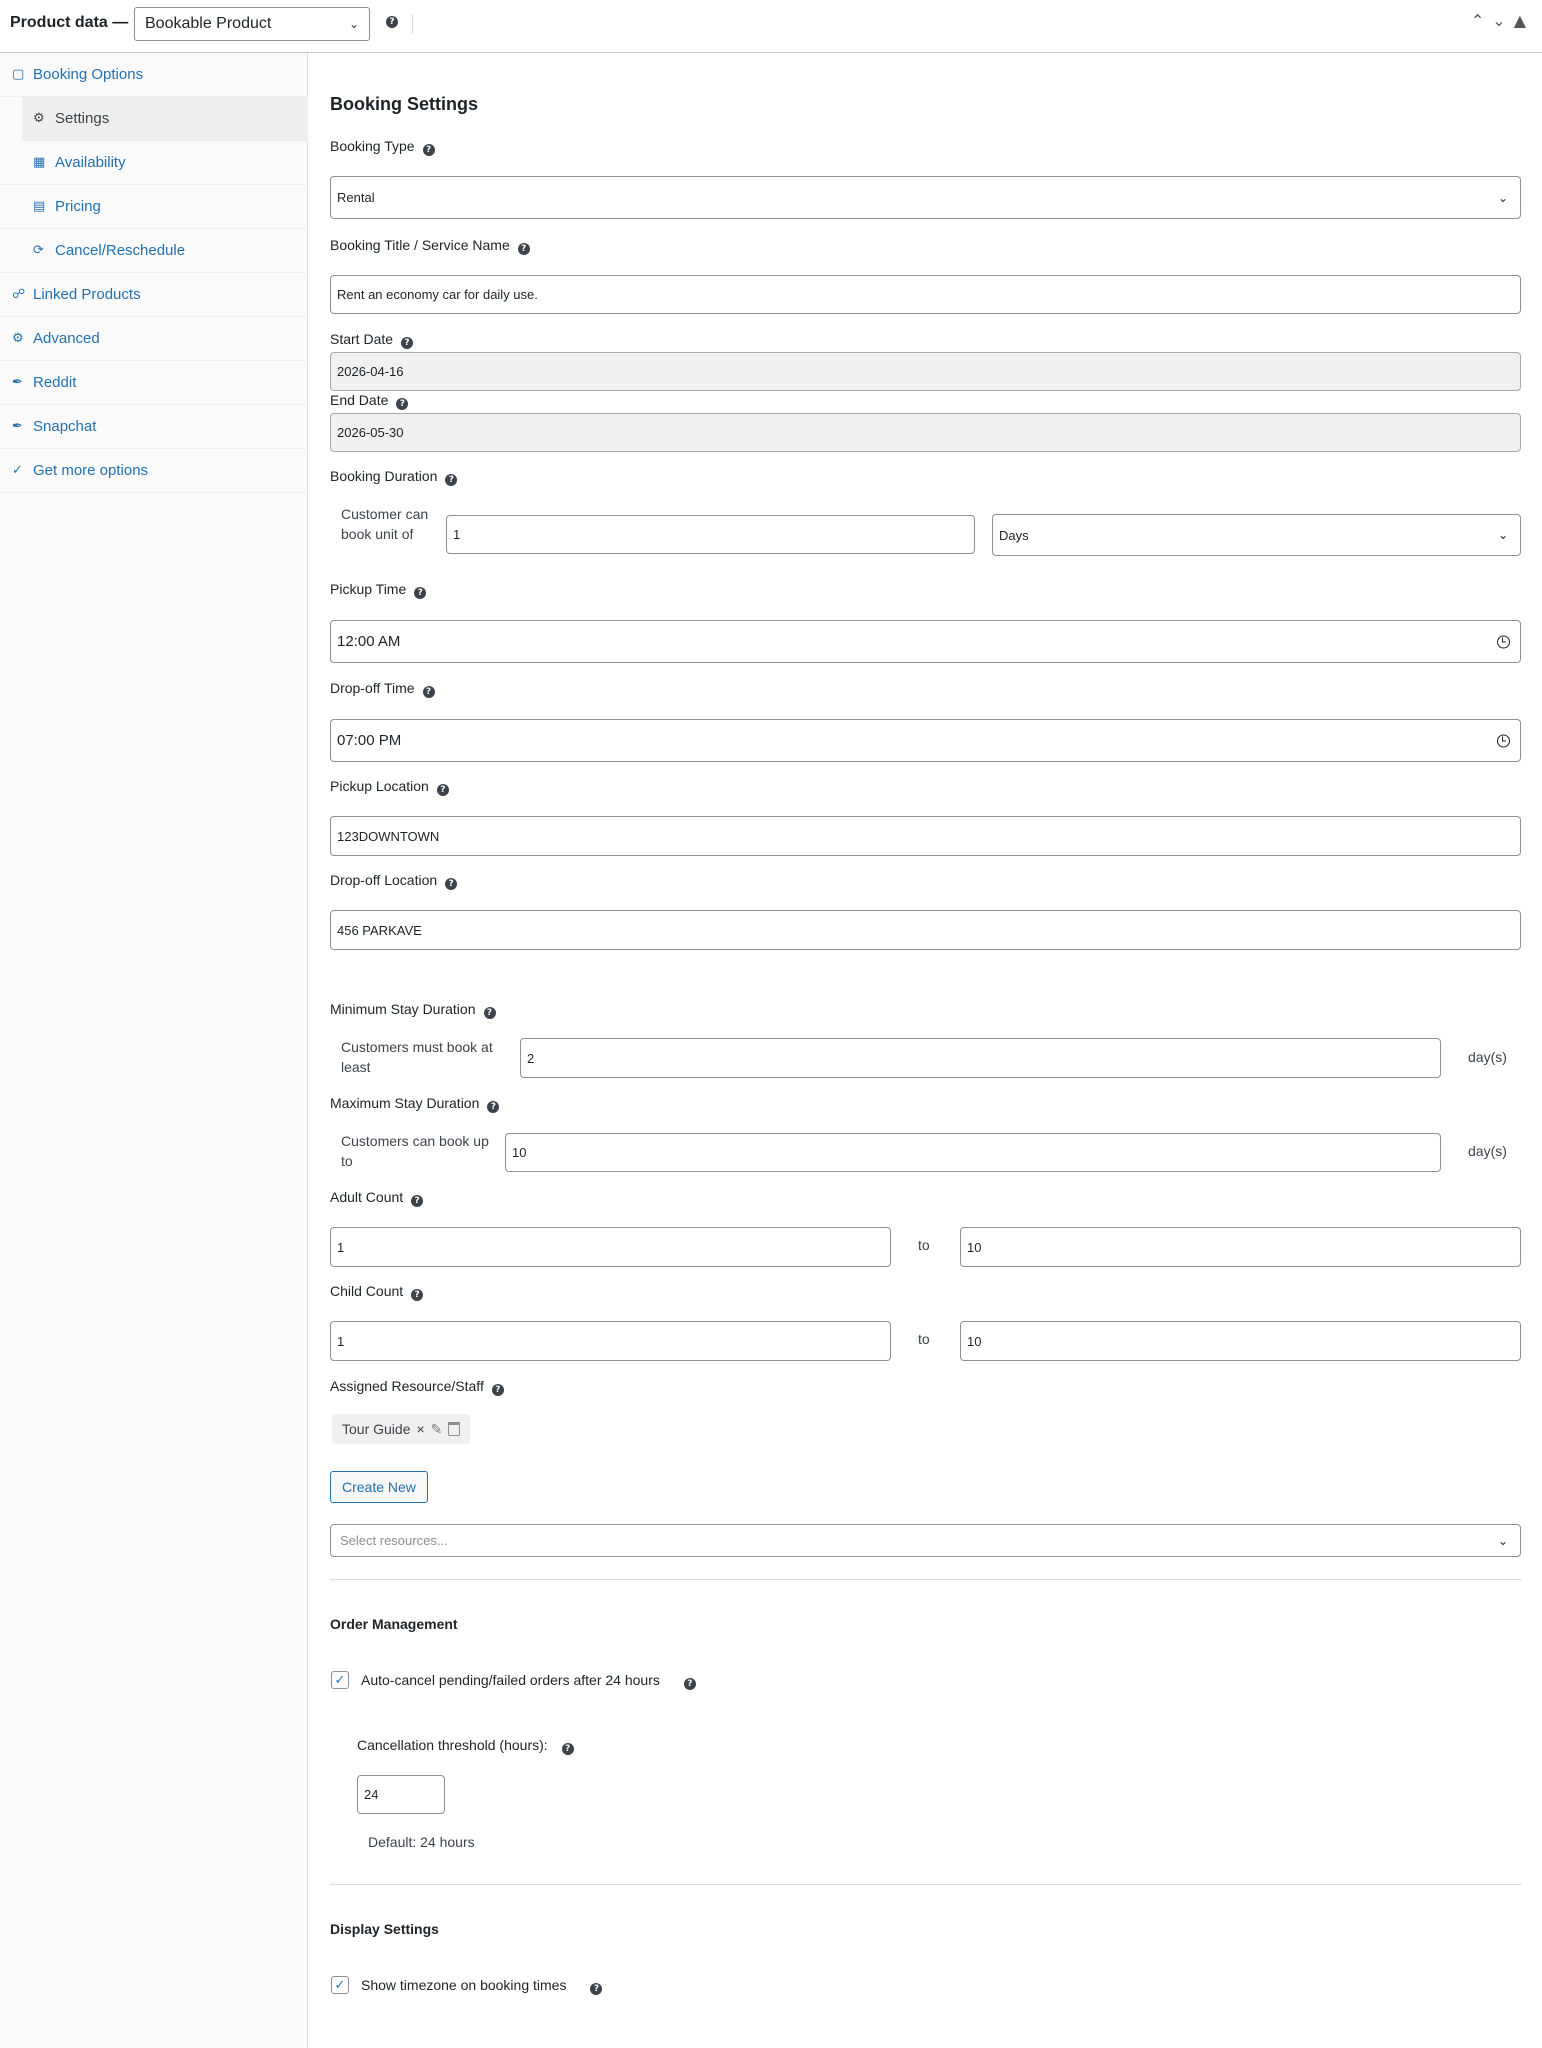  I want to click on booking-title-input: Rent an economy car for daily use., so click(925, 294).